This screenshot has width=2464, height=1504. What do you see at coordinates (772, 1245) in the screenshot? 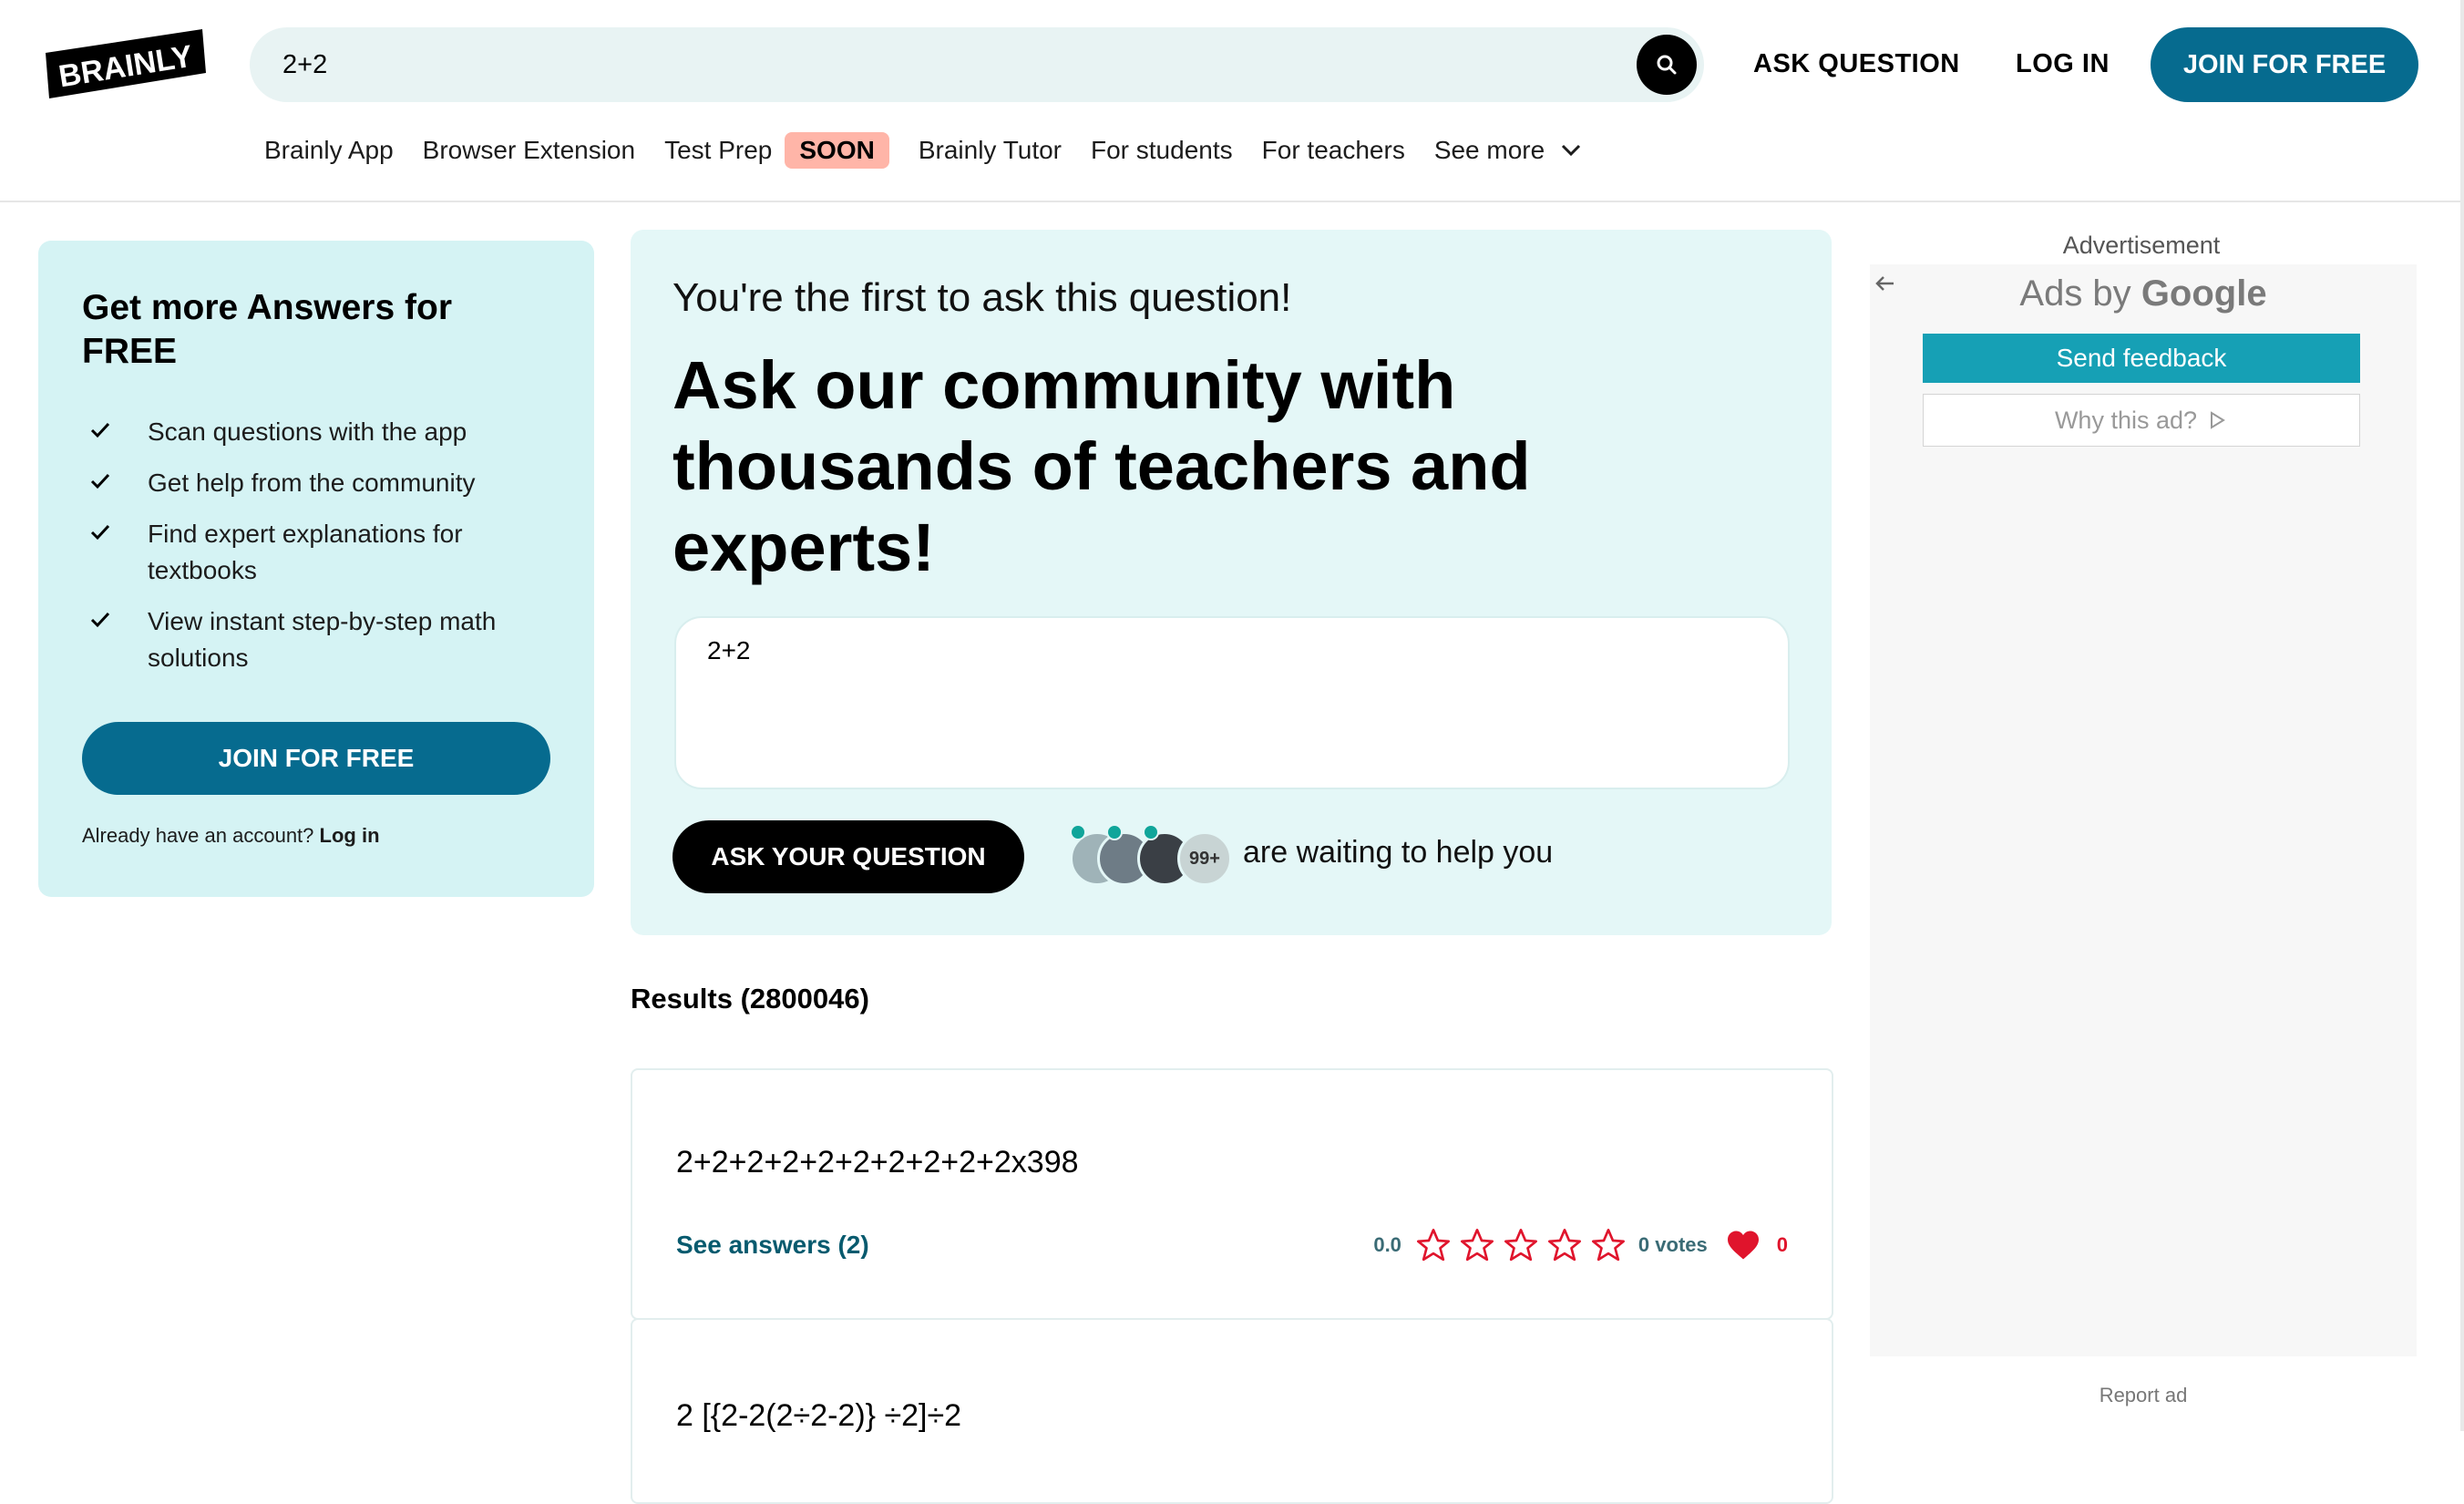
I see `see-answers-link: See answers (2)` at bounding box center [772, 1245].